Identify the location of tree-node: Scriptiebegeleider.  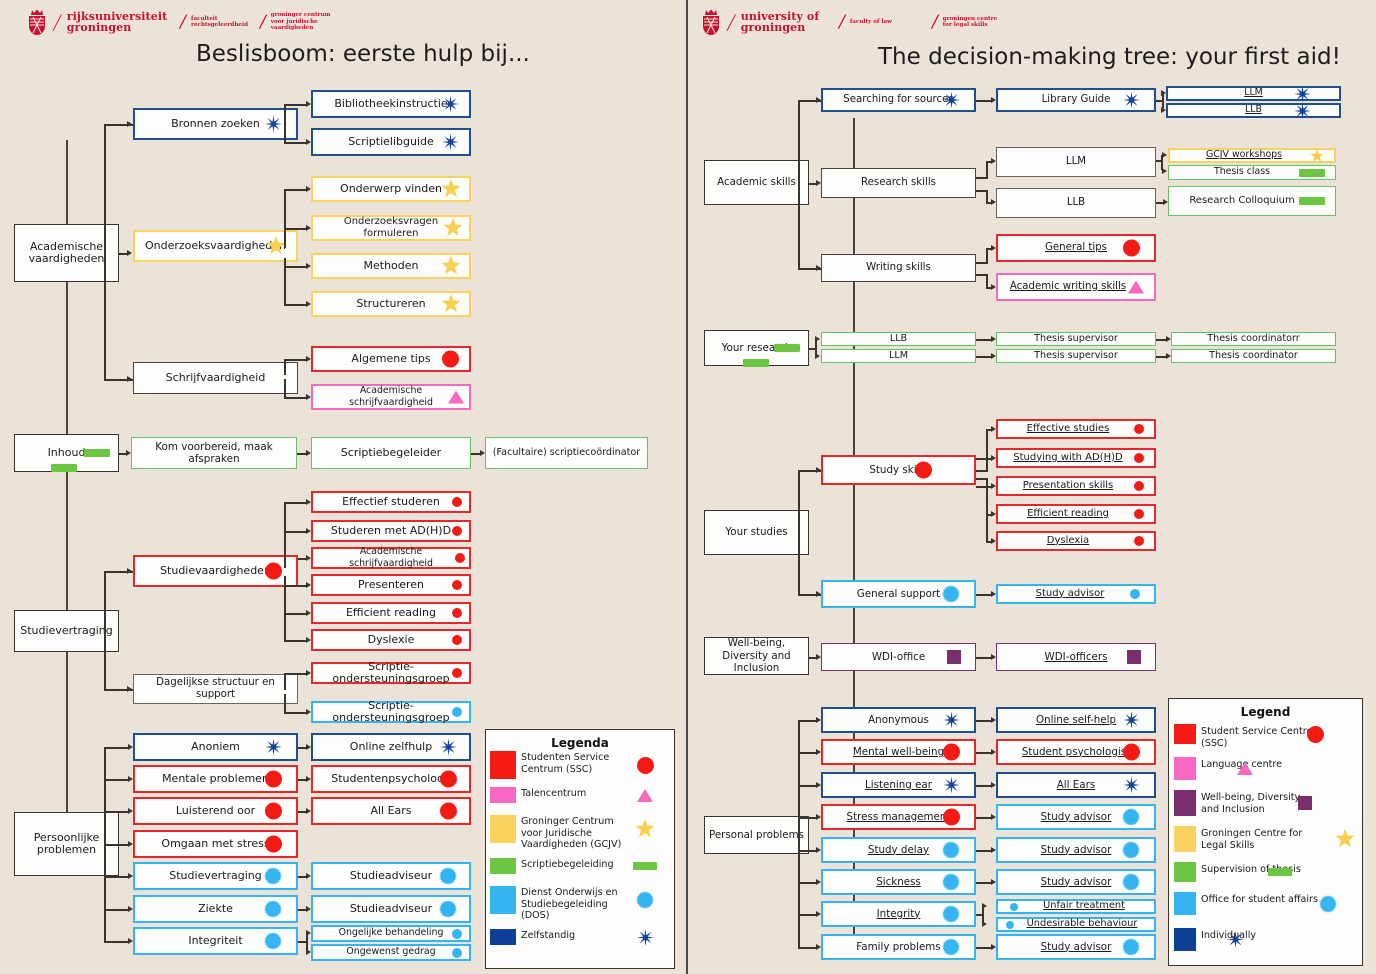
(391, 453).